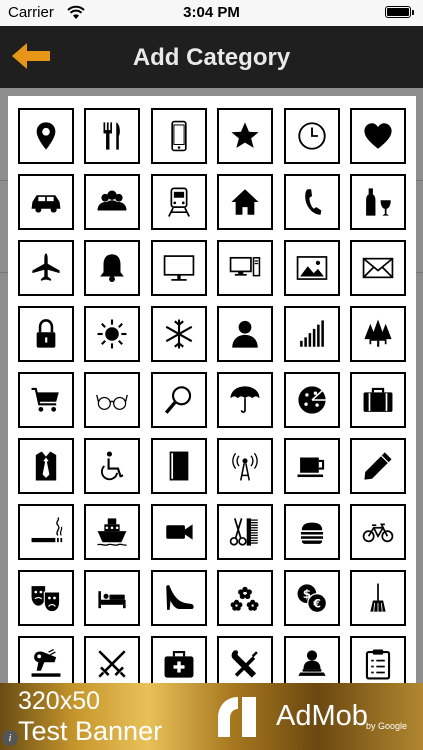 The height and width of the screenshot is (750, 423). I want to click on shirt-tie-icon, so click(46, 466).